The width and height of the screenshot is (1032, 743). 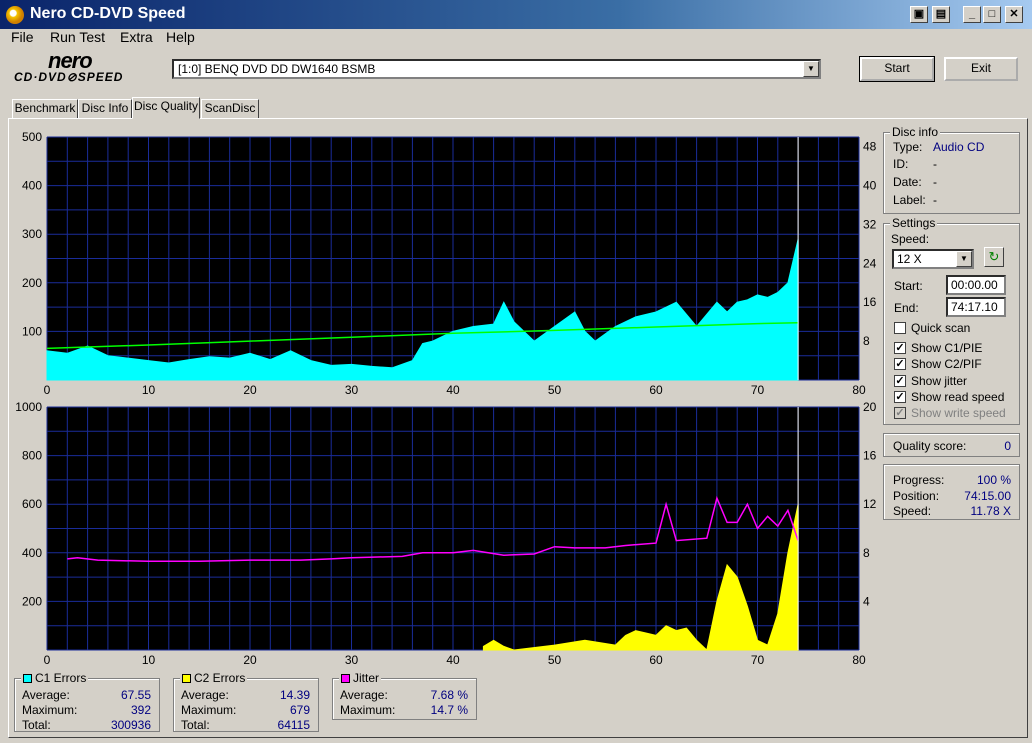 What do you see at coordinates (908, 147) in the screenshot?
I see `type-label: Type:` at bounding box center [908, 147].